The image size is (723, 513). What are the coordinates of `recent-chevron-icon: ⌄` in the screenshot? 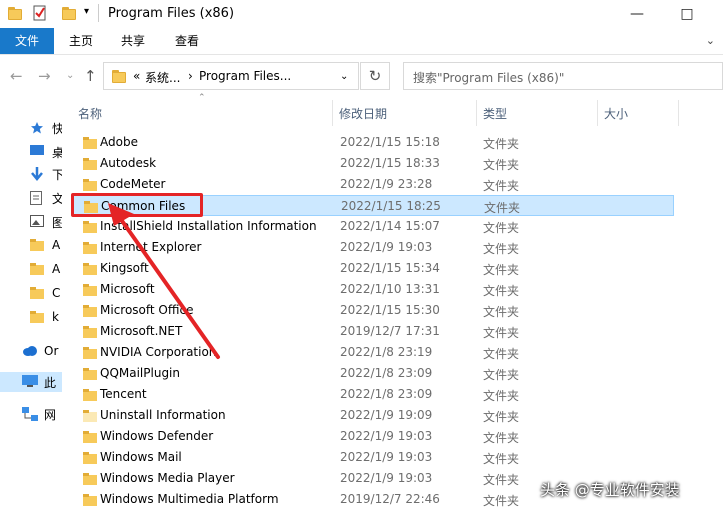 It's located at (70, 75).